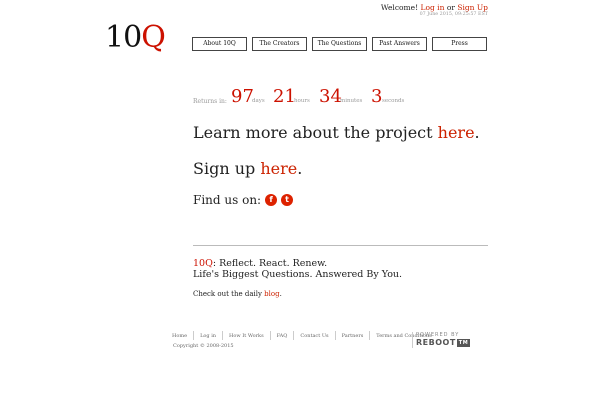 This screenshot has width=600, height=400. I want to click on learn-more-end: ., so click(477, 132).